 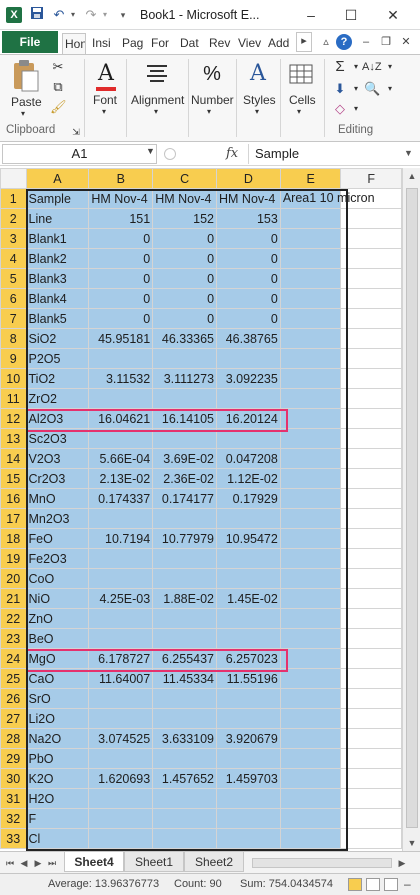 What do you see at coordinates (13, 598) in the screenshot?
I see `row-header: 21` at bounding box center [13, 598].